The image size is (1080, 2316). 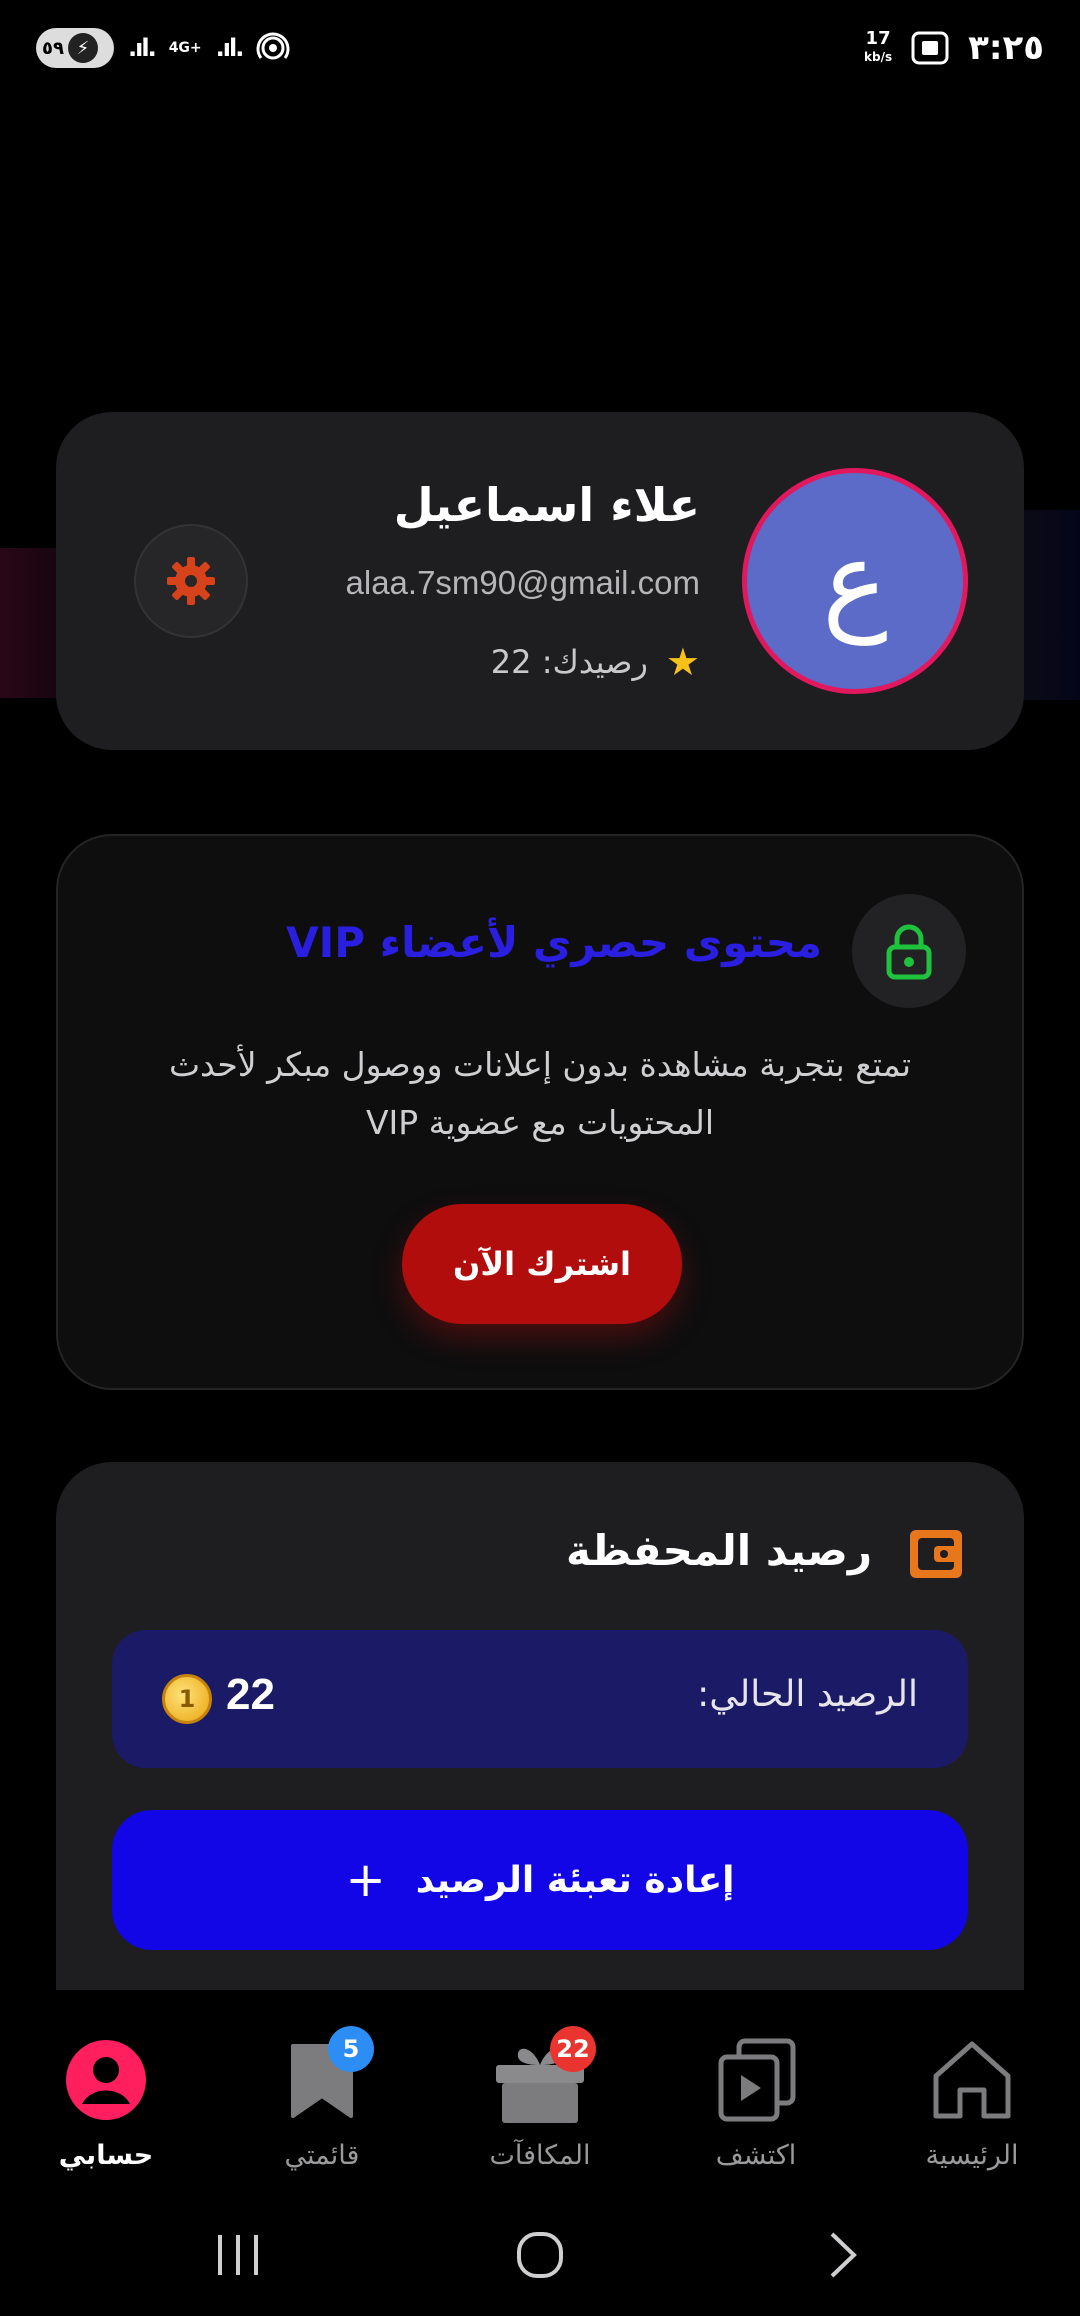 I want to click on nav-item-account: حسابي, so click(x=106, y=2100).